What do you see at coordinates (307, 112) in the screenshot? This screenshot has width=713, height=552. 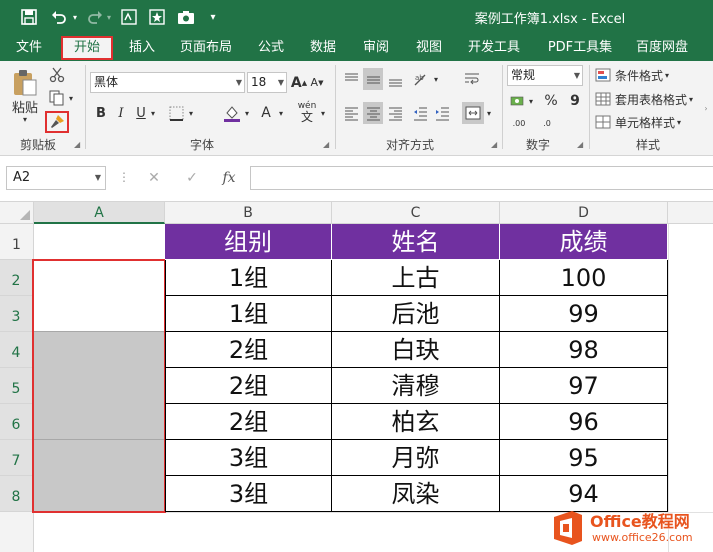 I see `phonetic-button: wén 文` at bounding box center [307, 112].